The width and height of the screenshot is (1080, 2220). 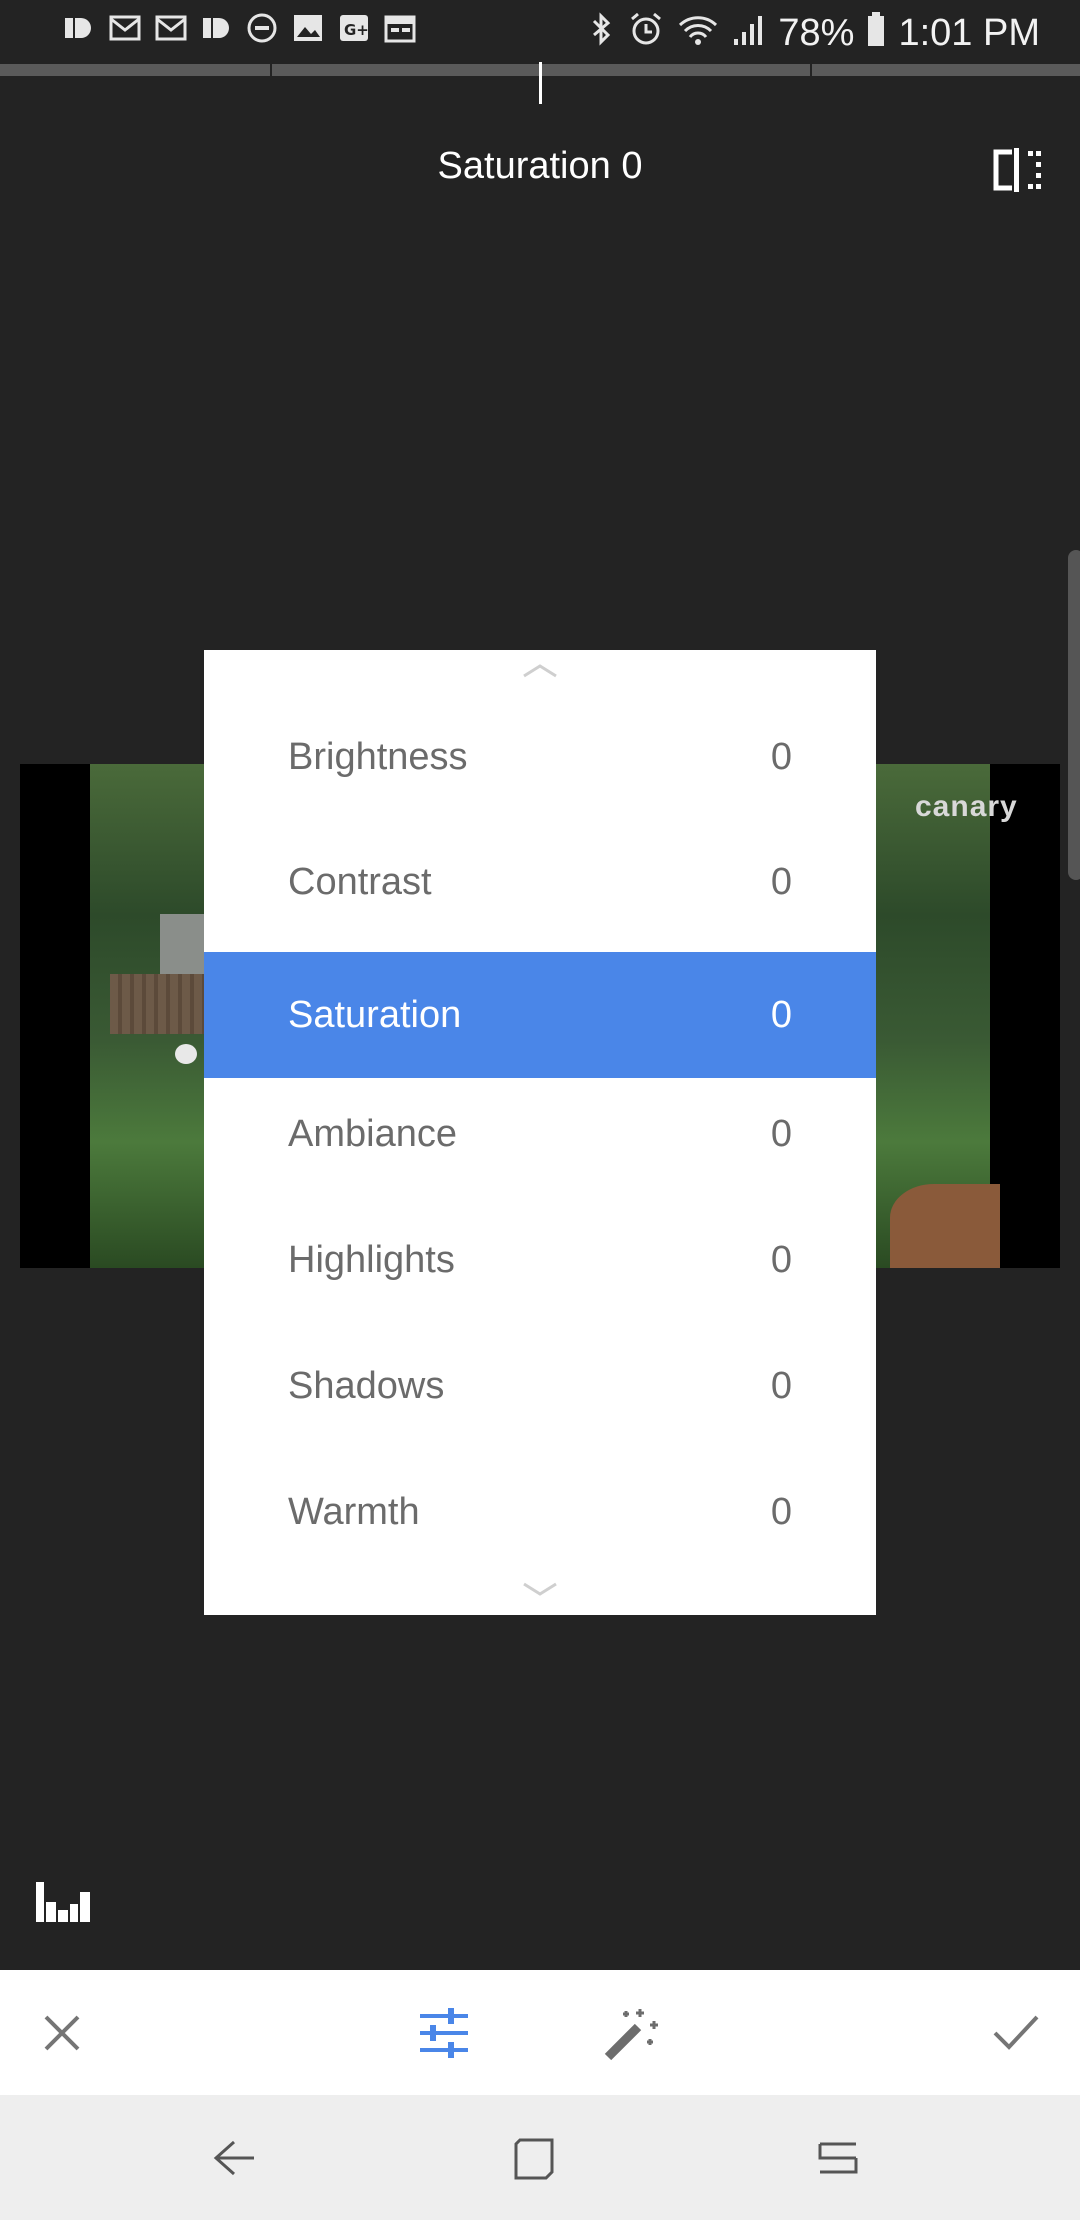 I want to click on notification-icons: G+, so click(x=239, y=28).